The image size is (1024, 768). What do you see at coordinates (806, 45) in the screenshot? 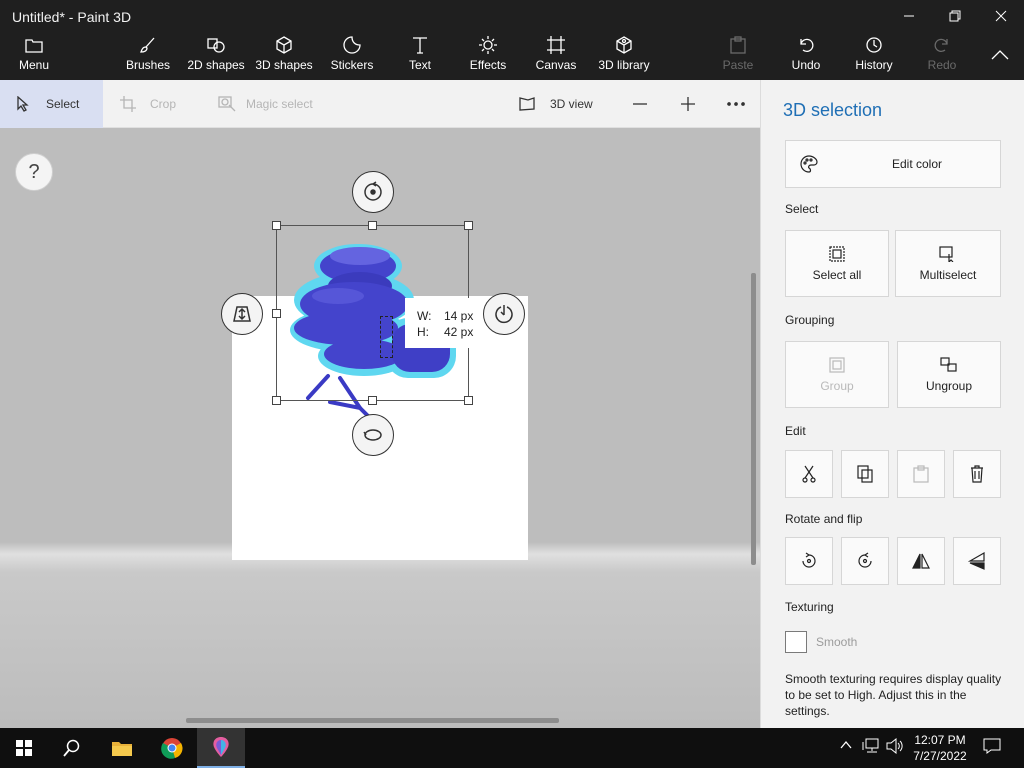
I see `undo-icon` at bounding box center [806, 45].